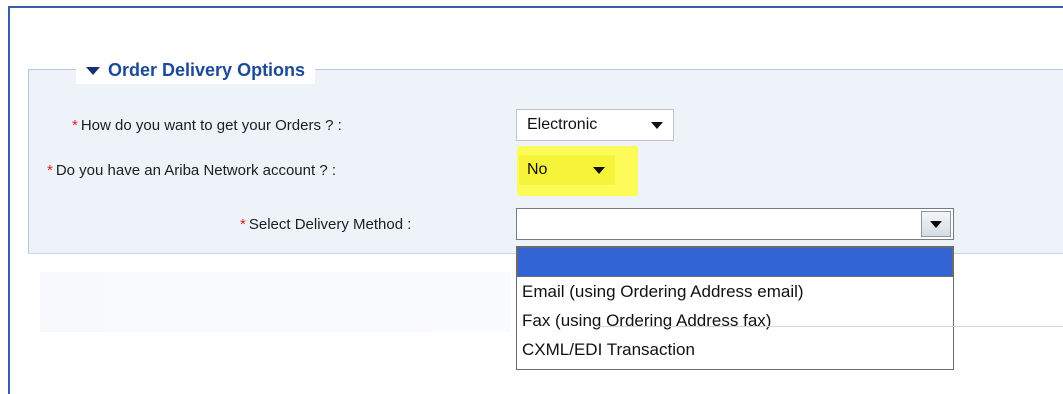 The width and height of the screenshot is (1063, 394). Describe the element at coordinates (735, 320) in the screenshot. I see `delivery-option-fax: Fax (using Ordering Address fax)` at that location.